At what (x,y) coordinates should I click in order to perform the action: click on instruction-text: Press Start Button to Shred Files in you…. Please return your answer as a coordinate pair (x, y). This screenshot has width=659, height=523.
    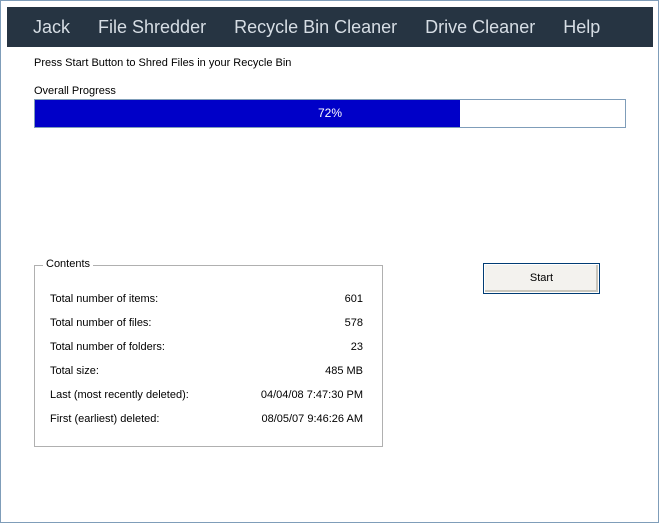
    Looking at the image, I should click on (163, 63).